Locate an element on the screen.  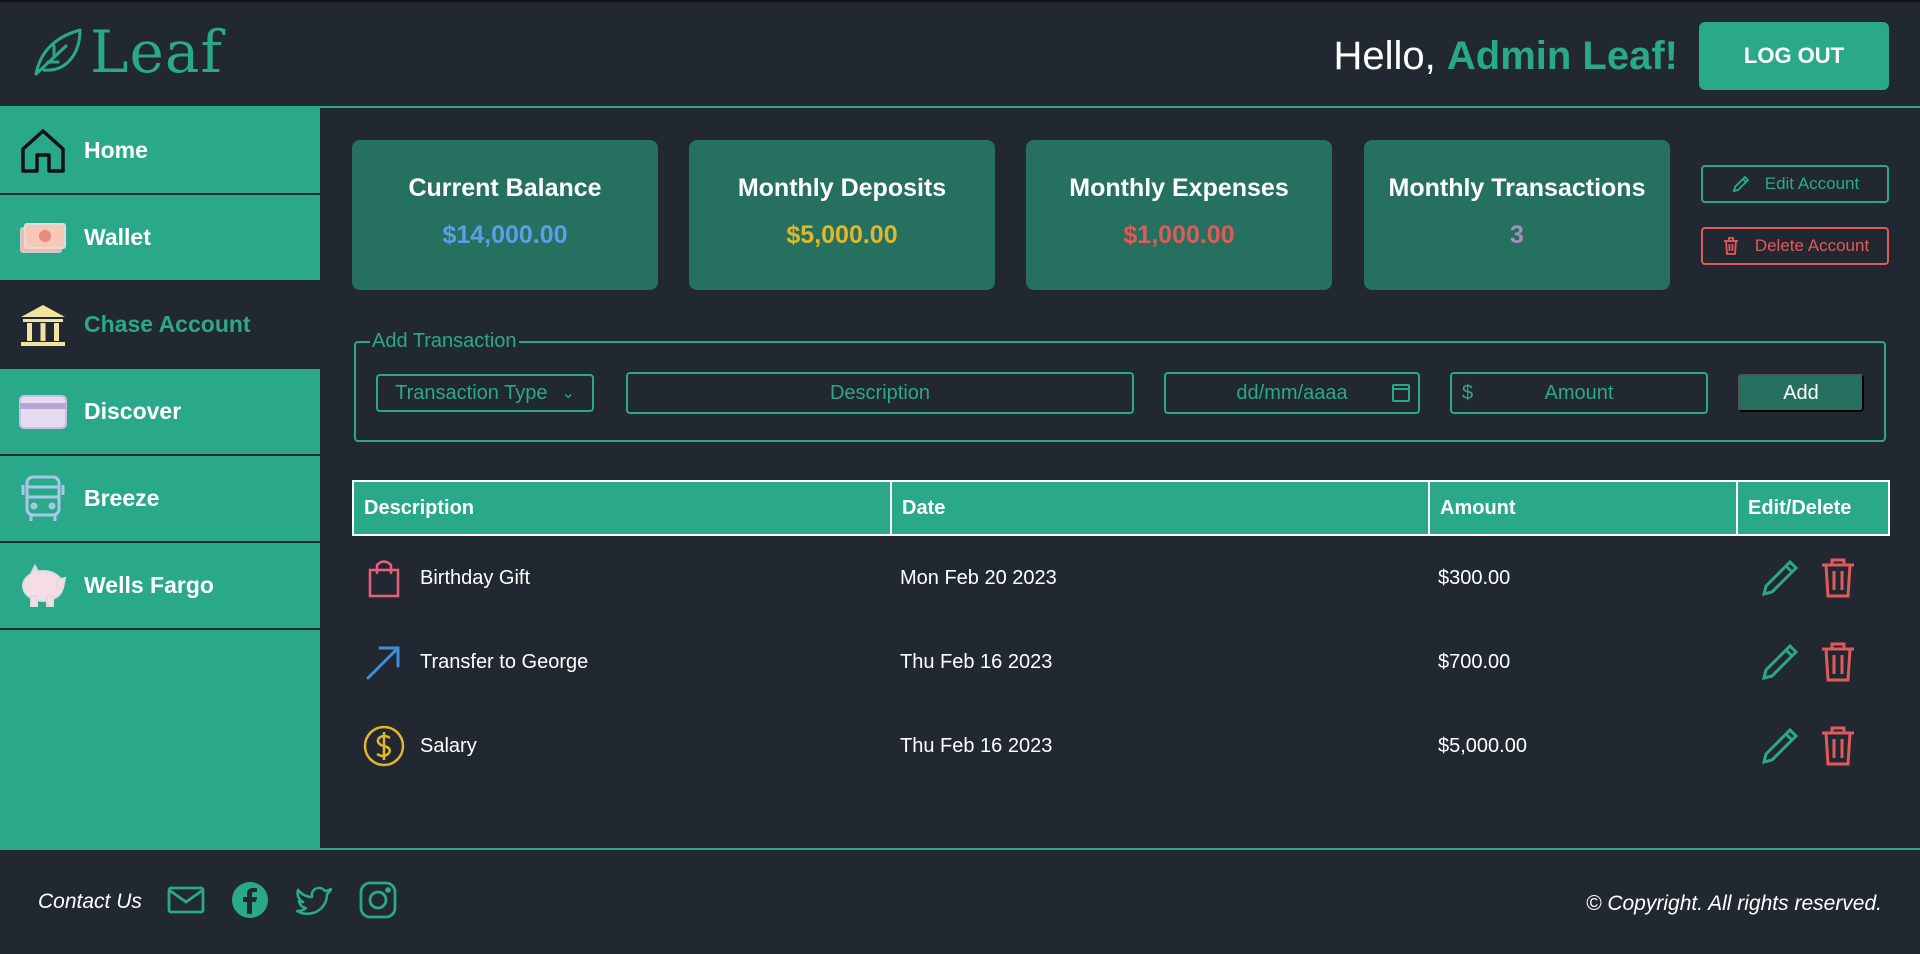
edit-account-button: Edit Account is located at coordinates (1795, 184).